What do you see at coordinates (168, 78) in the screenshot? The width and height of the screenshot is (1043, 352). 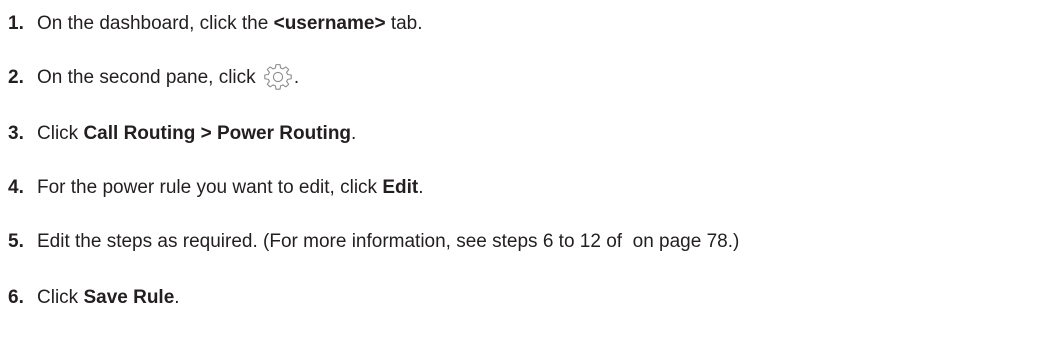 I see `step-text: On the second pane, click .` at bounding box center [168, 78].